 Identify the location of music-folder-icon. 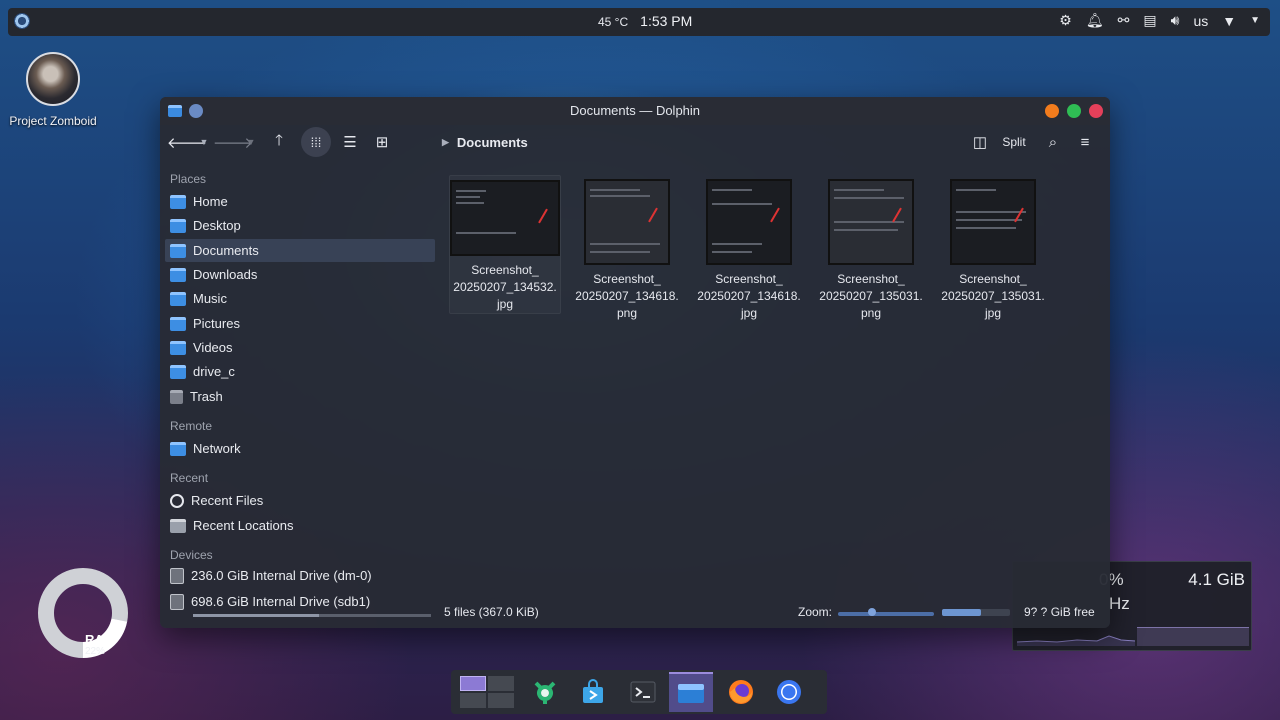
(178, 298).